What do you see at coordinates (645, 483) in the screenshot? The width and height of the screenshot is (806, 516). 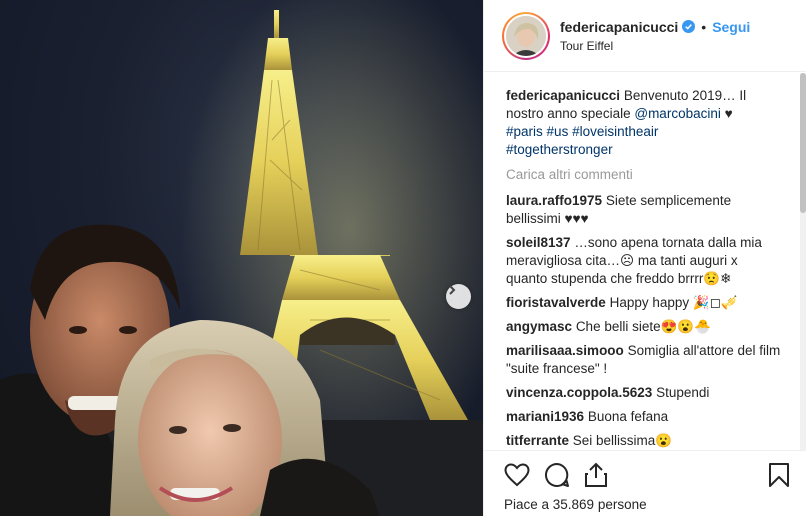 I see `action-bar: Piace a 35.869 persone` at bounding box center [645, 483].